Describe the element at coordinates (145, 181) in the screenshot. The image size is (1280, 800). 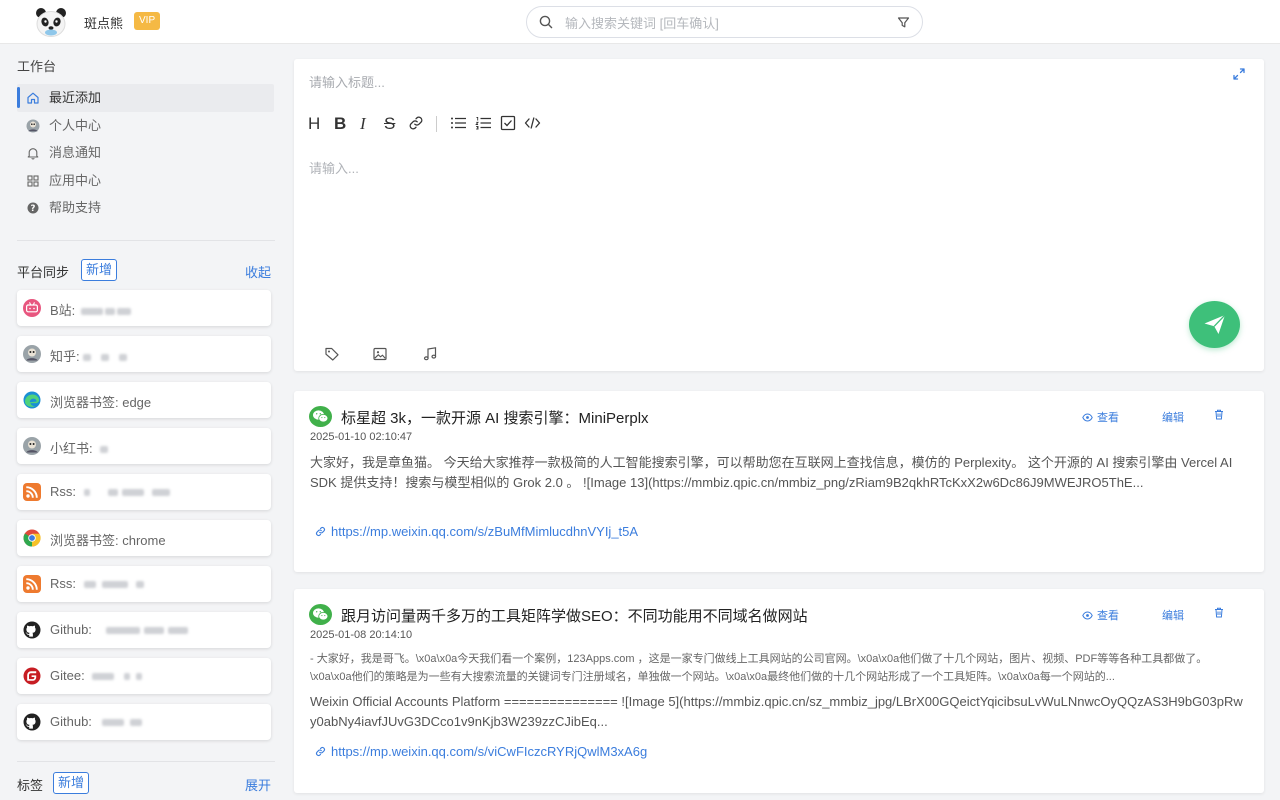
I see `sidebar-item-apps: 应用中心` at that location.